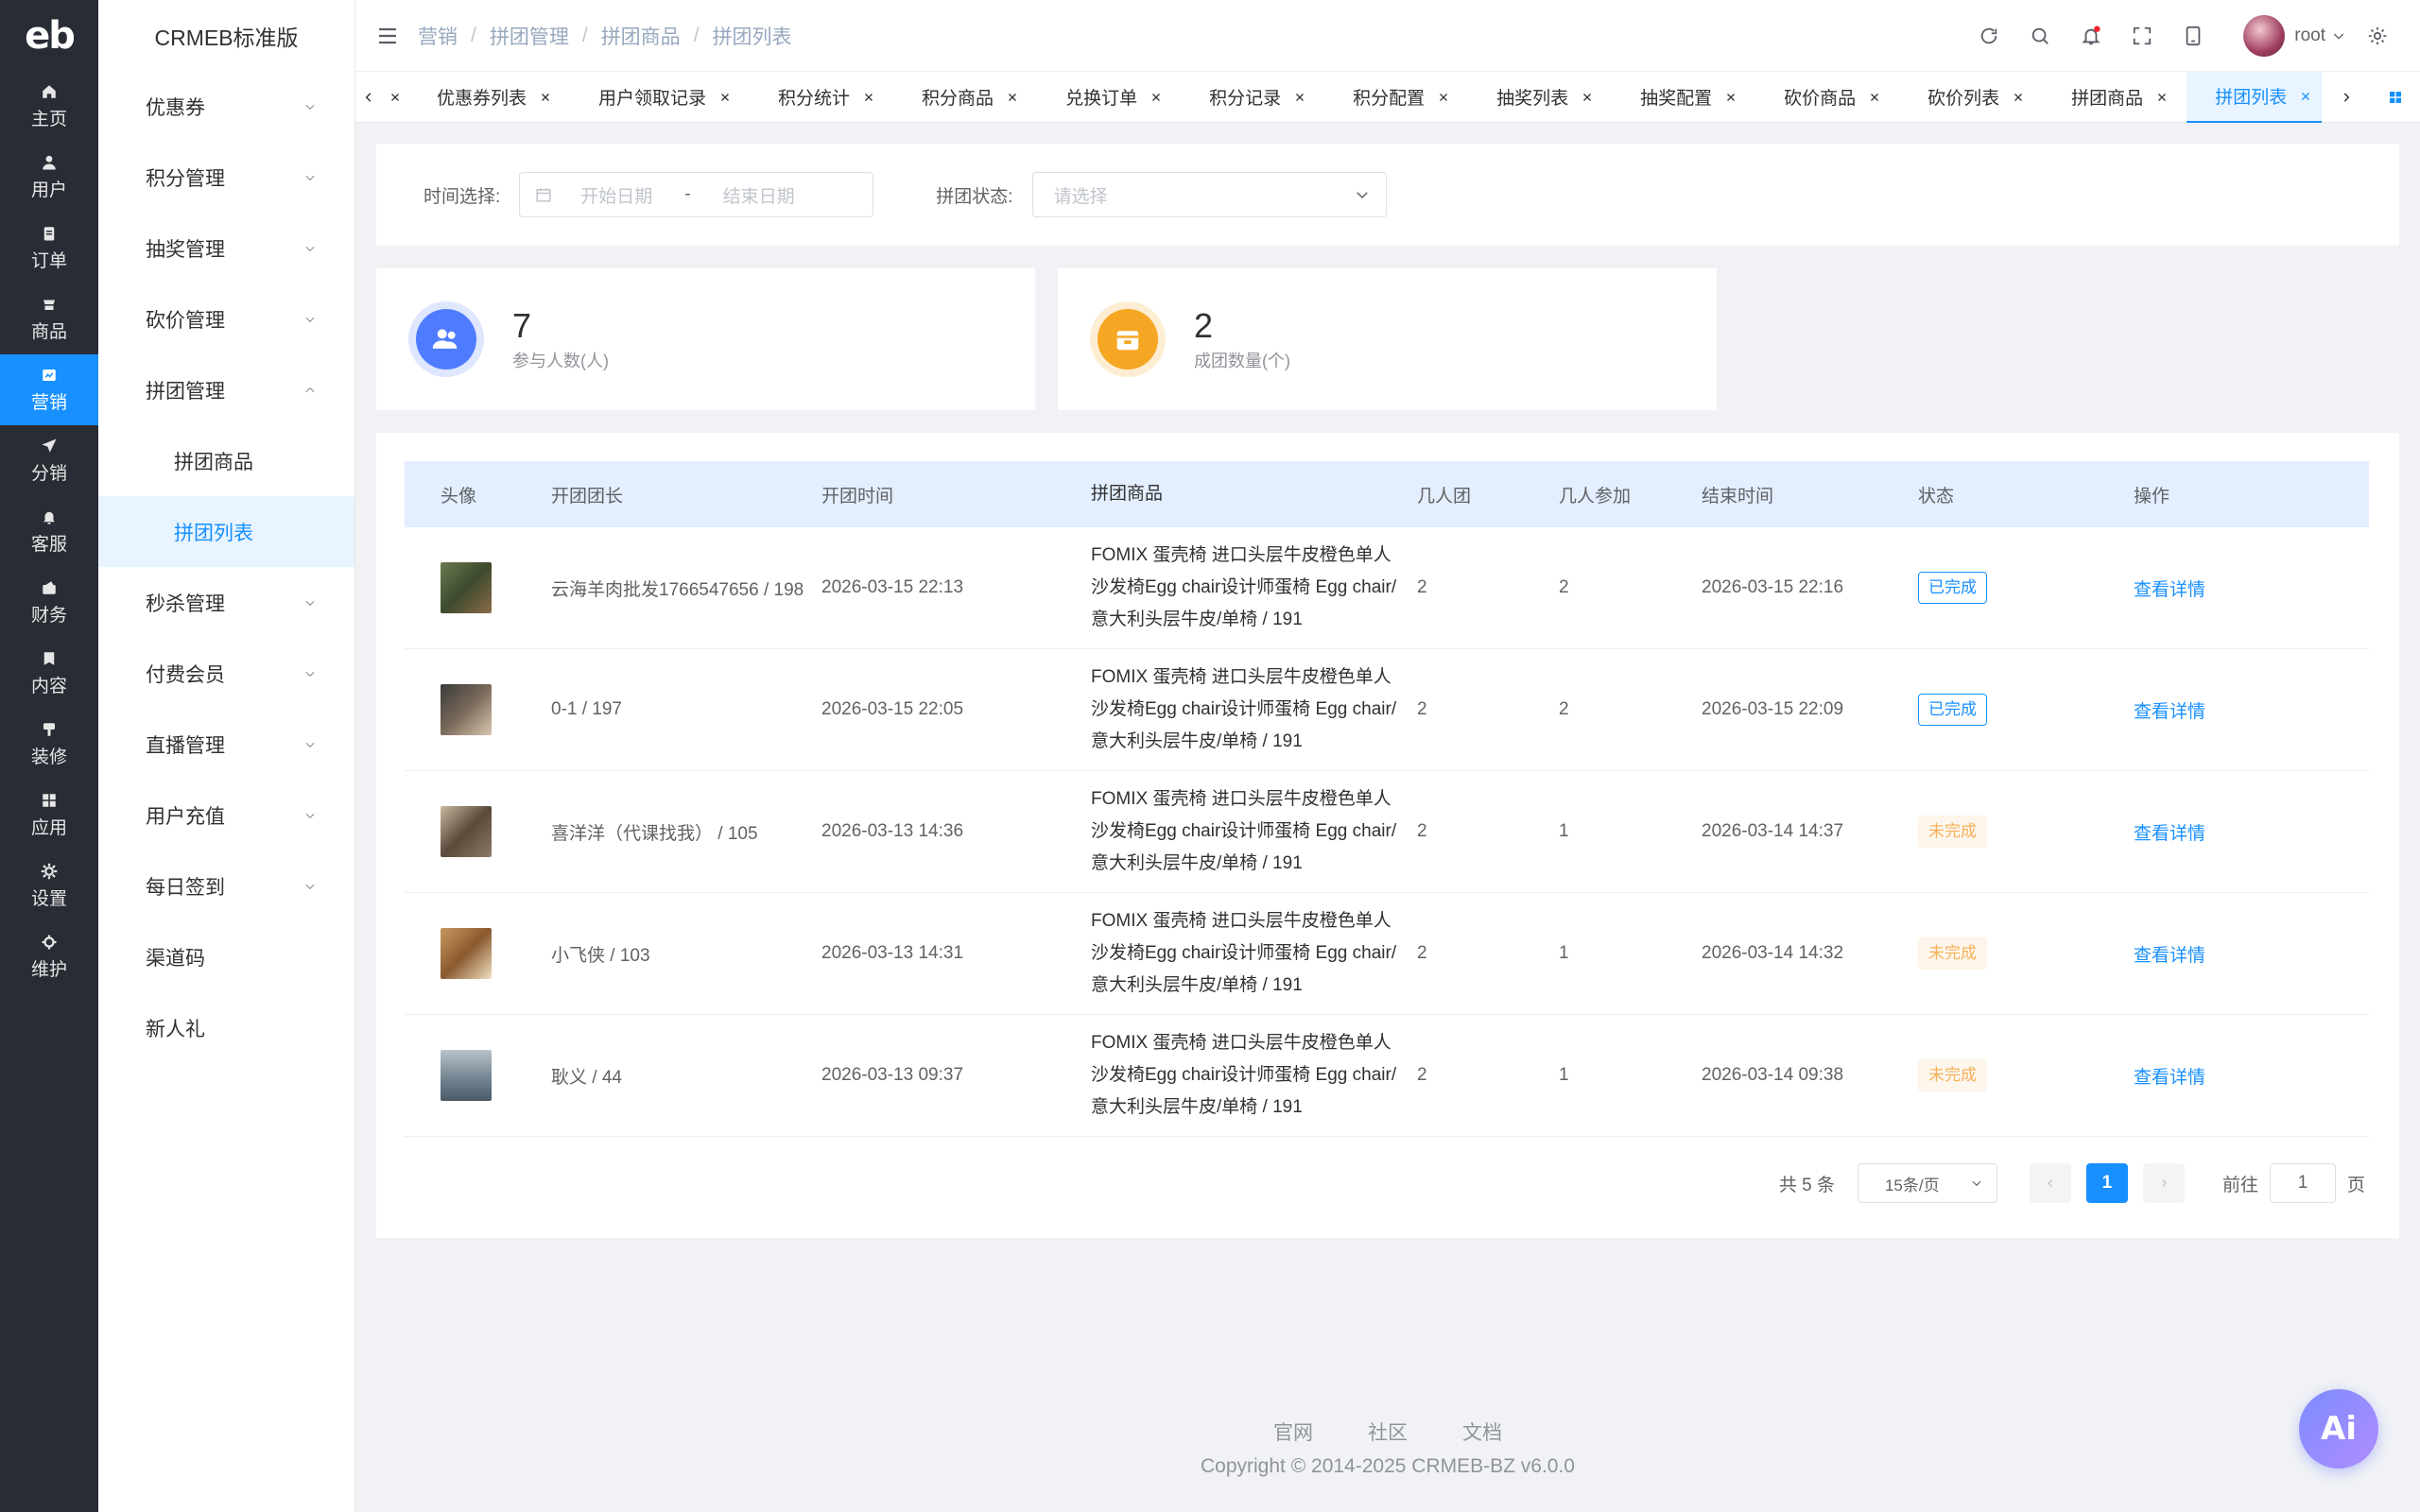  I want to click on end-date-input: 结束日期, so click(759, 195).